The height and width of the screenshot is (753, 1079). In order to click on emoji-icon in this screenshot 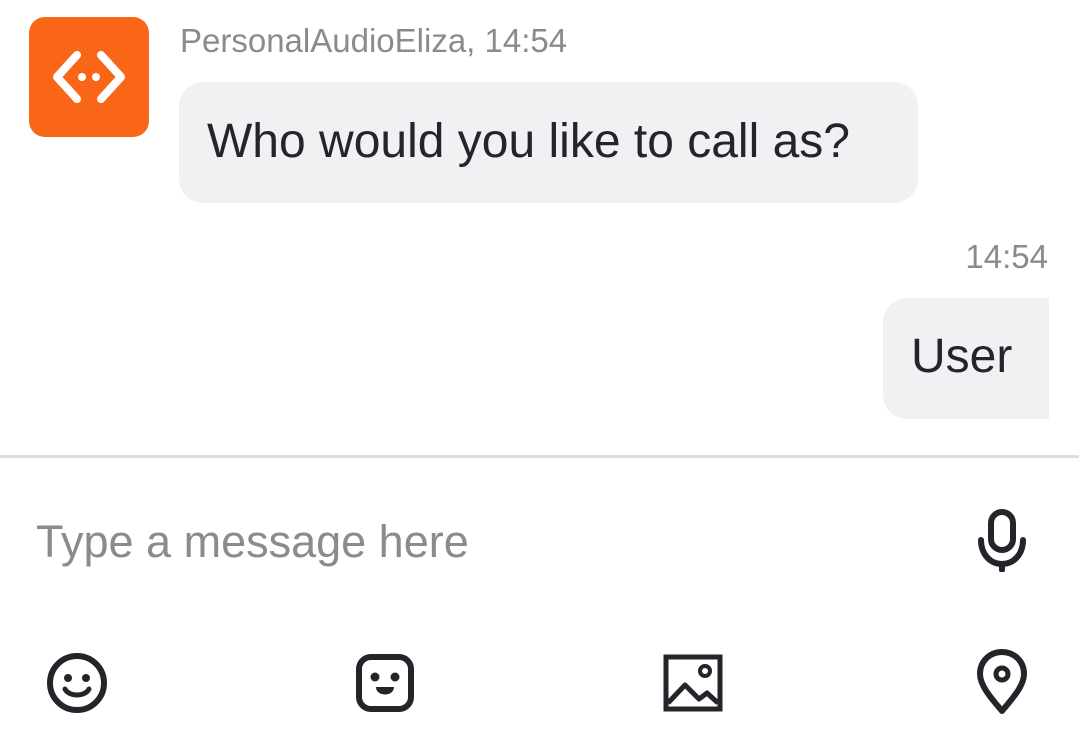, I will do `click(77, 683)`.